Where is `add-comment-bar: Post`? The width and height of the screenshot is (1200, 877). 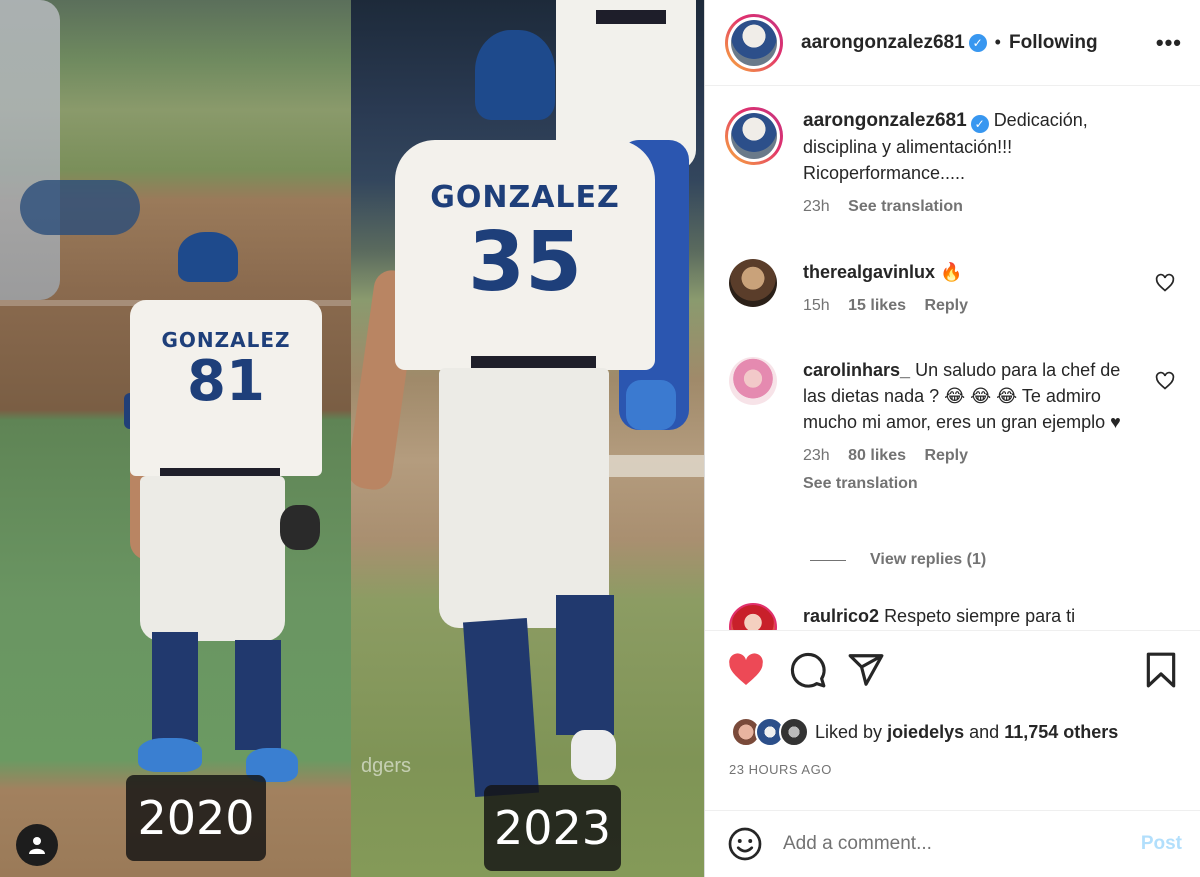
add-comment-bar: Post is located at coordinates (952, 843).